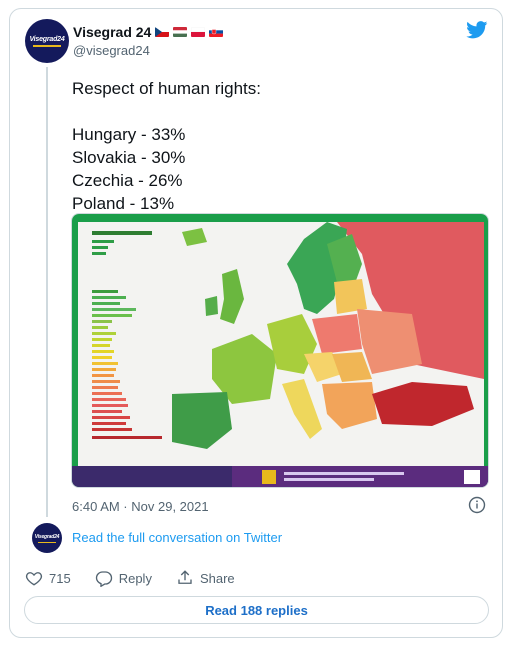  What do you see at coordinates (177, 537) in the screenshot?
I see `read-full-conversation-link: Read the full conversation on Twitter` at bounding box center [177, 537].